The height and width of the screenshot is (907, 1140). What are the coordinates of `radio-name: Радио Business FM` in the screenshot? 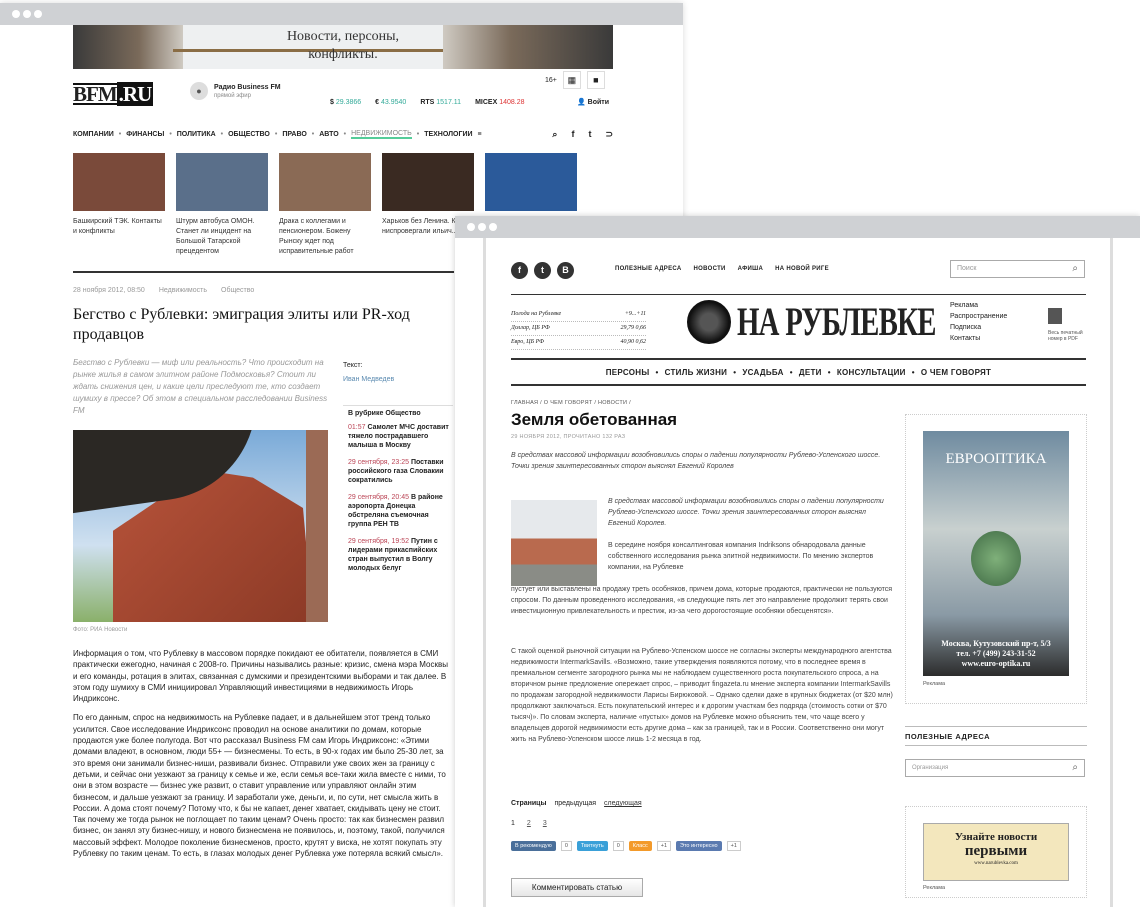 It's located at (247, 87).